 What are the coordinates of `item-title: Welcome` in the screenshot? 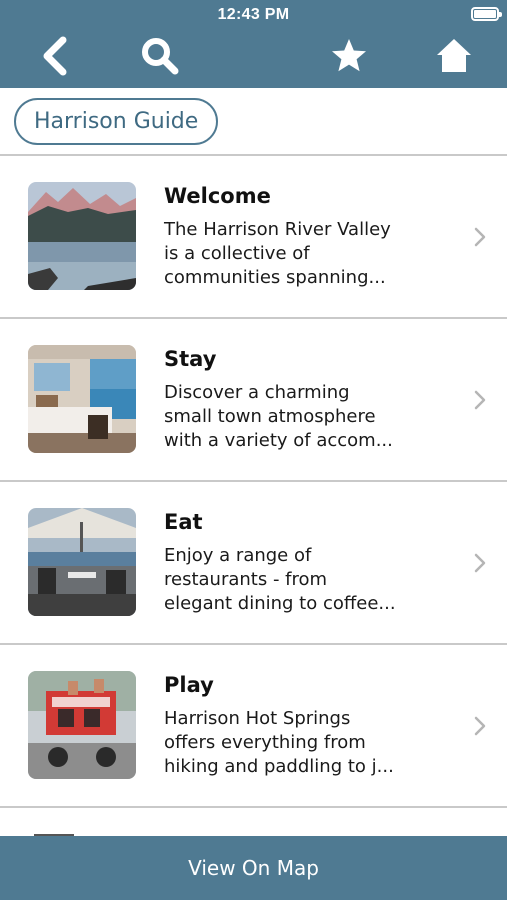 It's located at (217, 196).